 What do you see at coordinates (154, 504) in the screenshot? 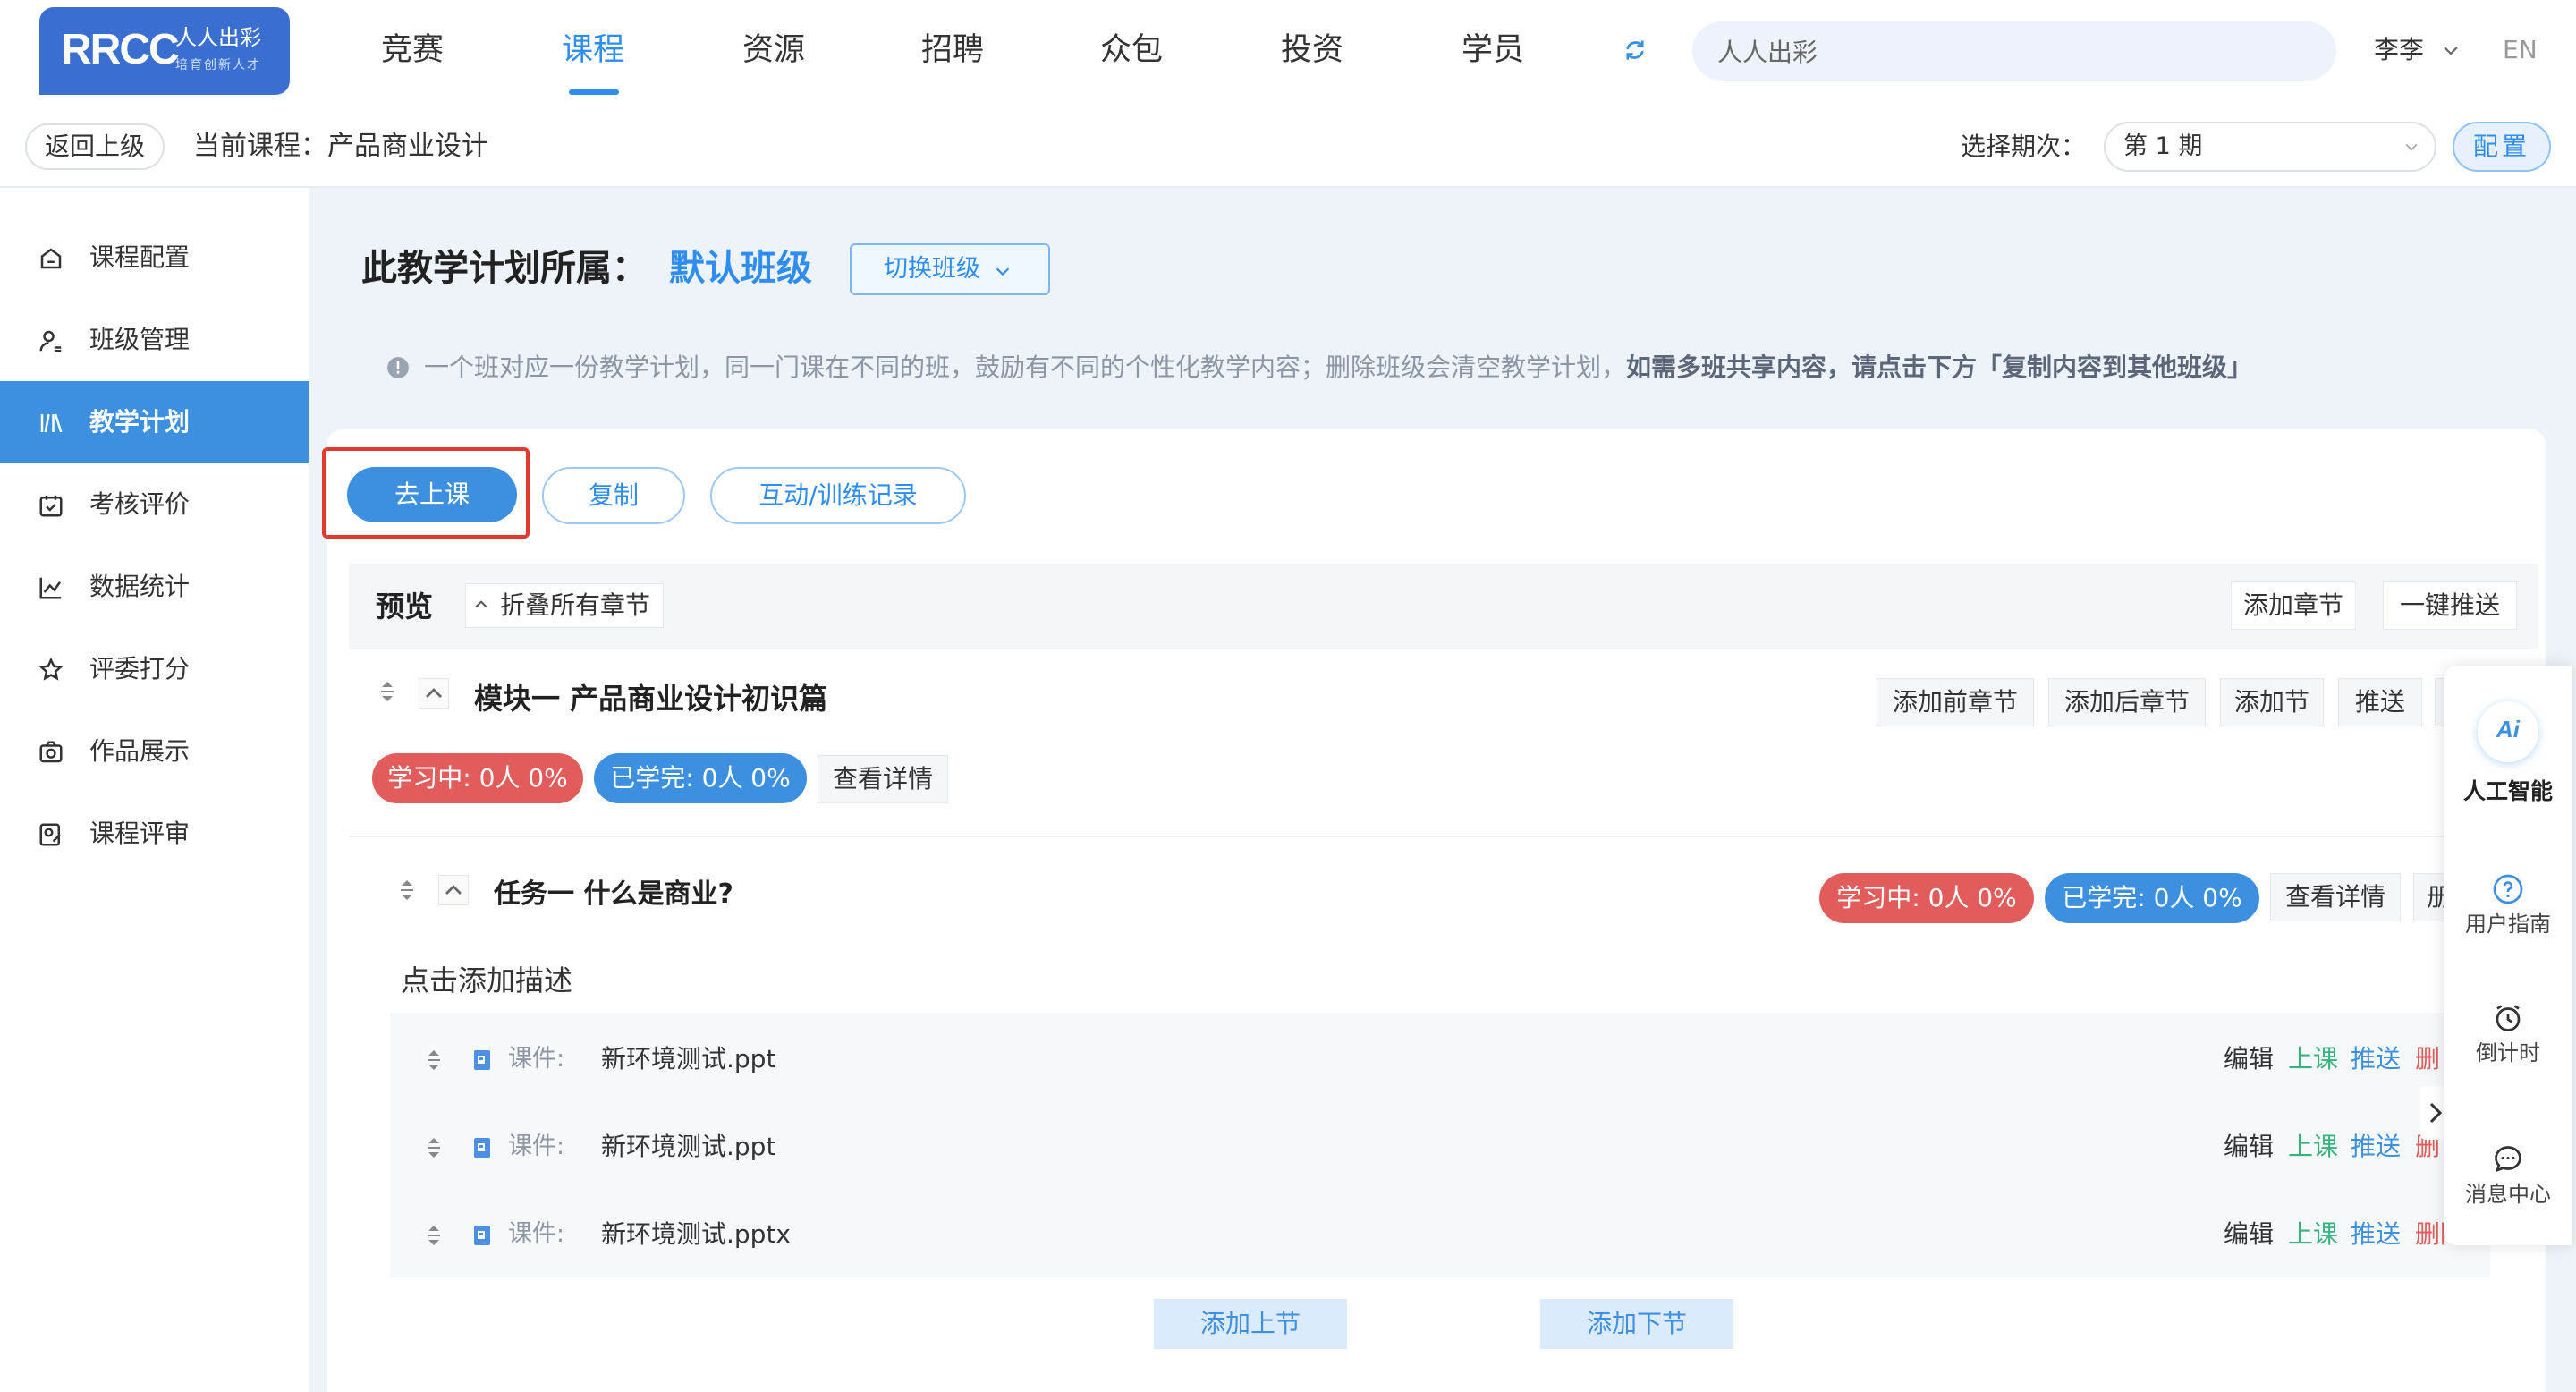
I see `sidebar-item-assessment: 考核评价` at bounding box center [154, 504].